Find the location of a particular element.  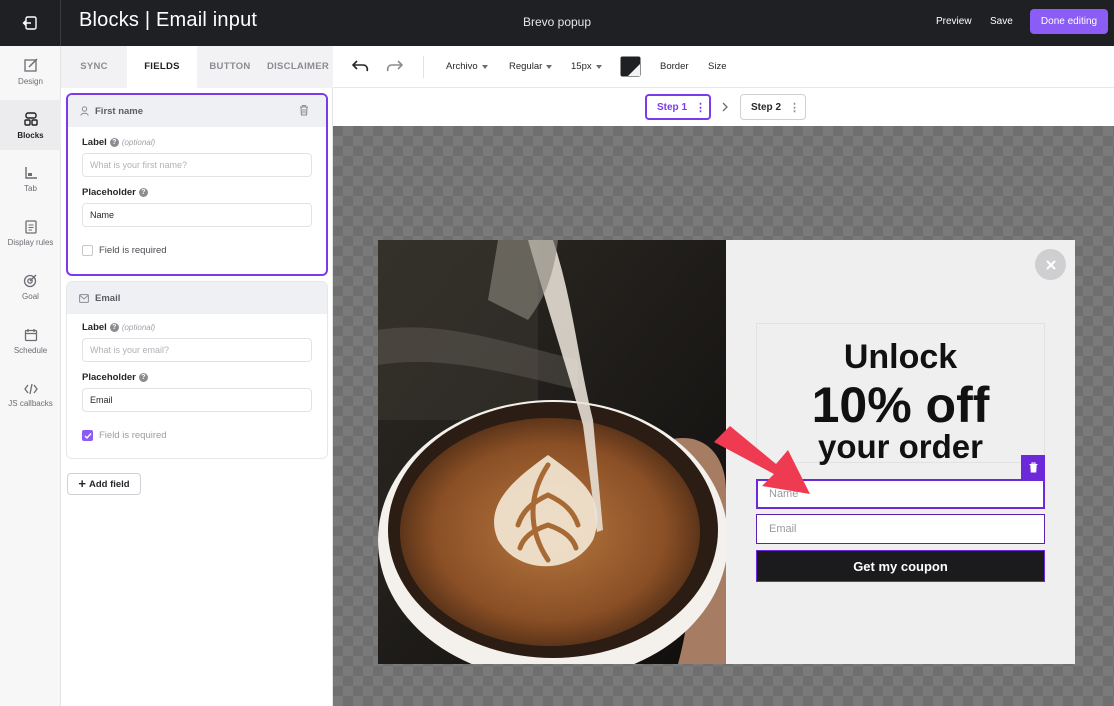

sidebar-item-label: Goal is located at coordinates (30, 296).